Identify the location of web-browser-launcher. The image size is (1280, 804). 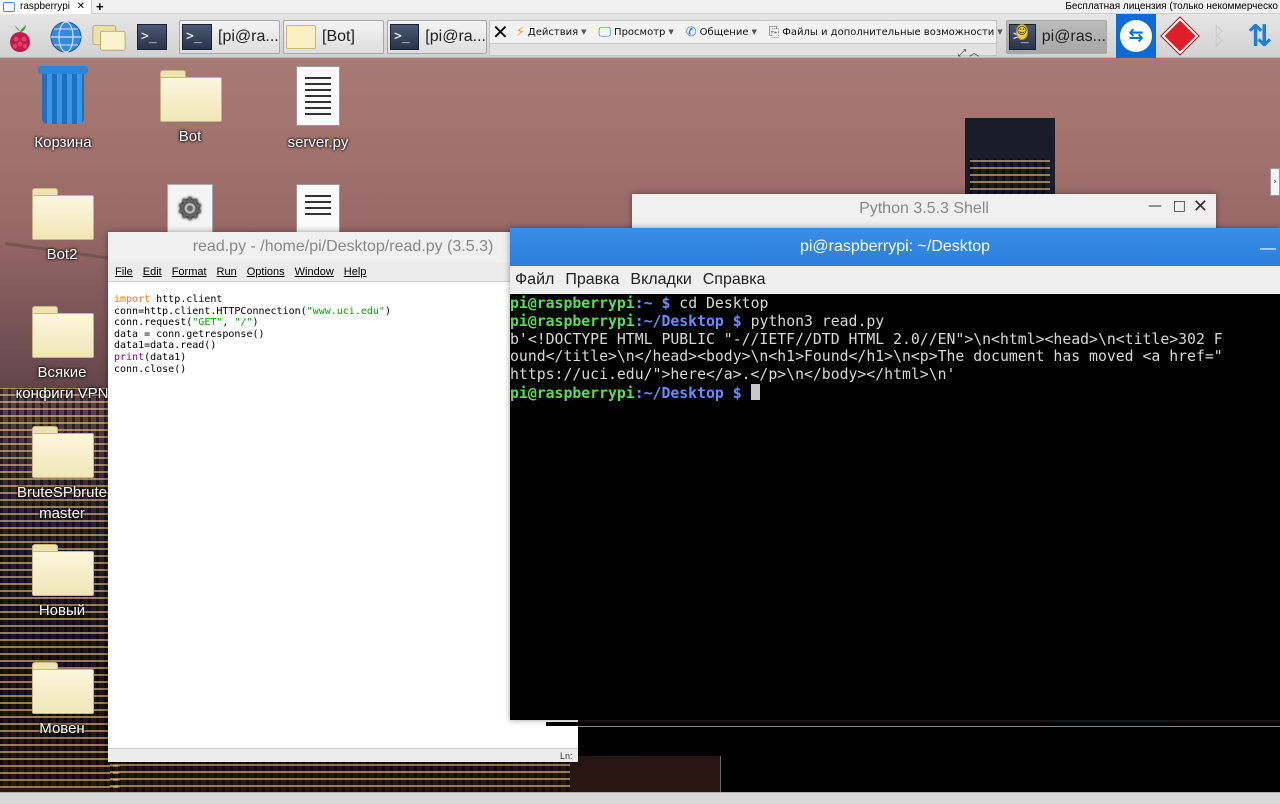
(66, 37).